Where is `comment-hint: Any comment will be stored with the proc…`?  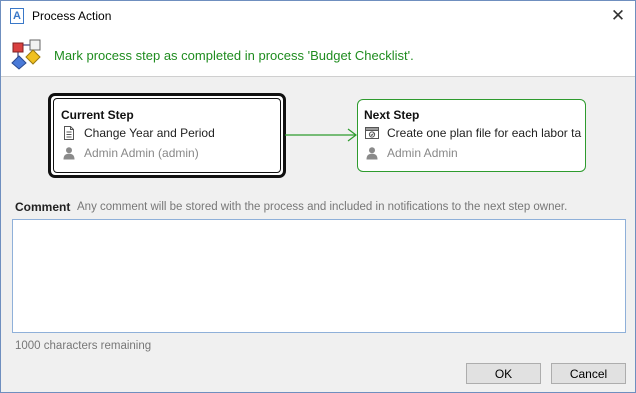 comment-hint: Any comment will be stored with the proc… is located at coordinates (322, 207).